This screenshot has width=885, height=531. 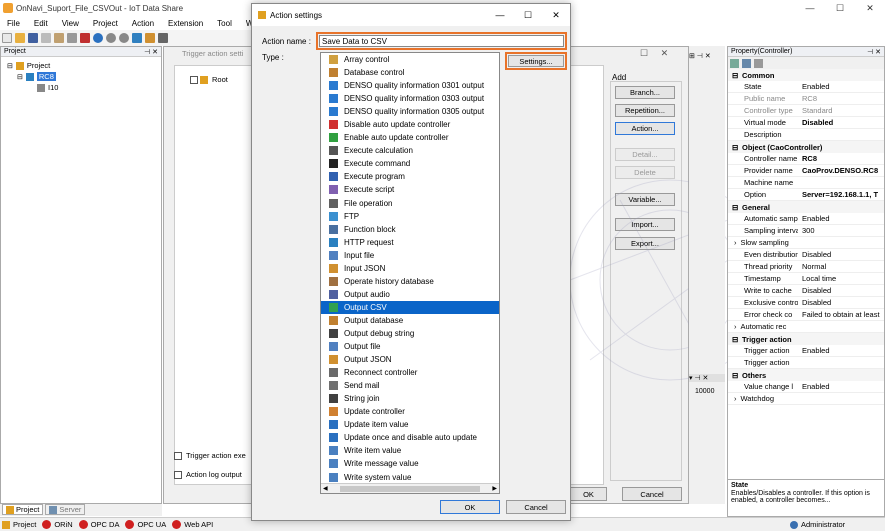 What do you see at coordinates (410, 176) in the screenshot?
I see `action-type-item: Execute program` at bounding box center [410, 176].